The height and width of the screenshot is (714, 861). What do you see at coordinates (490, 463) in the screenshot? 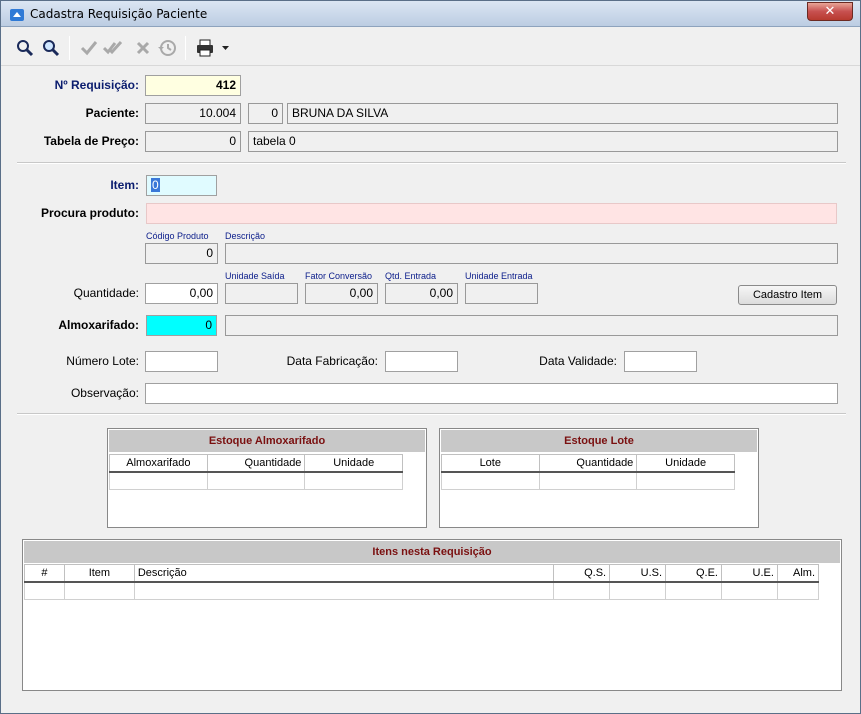
I see `column-header: Lote` at bounding box center [490, 463].